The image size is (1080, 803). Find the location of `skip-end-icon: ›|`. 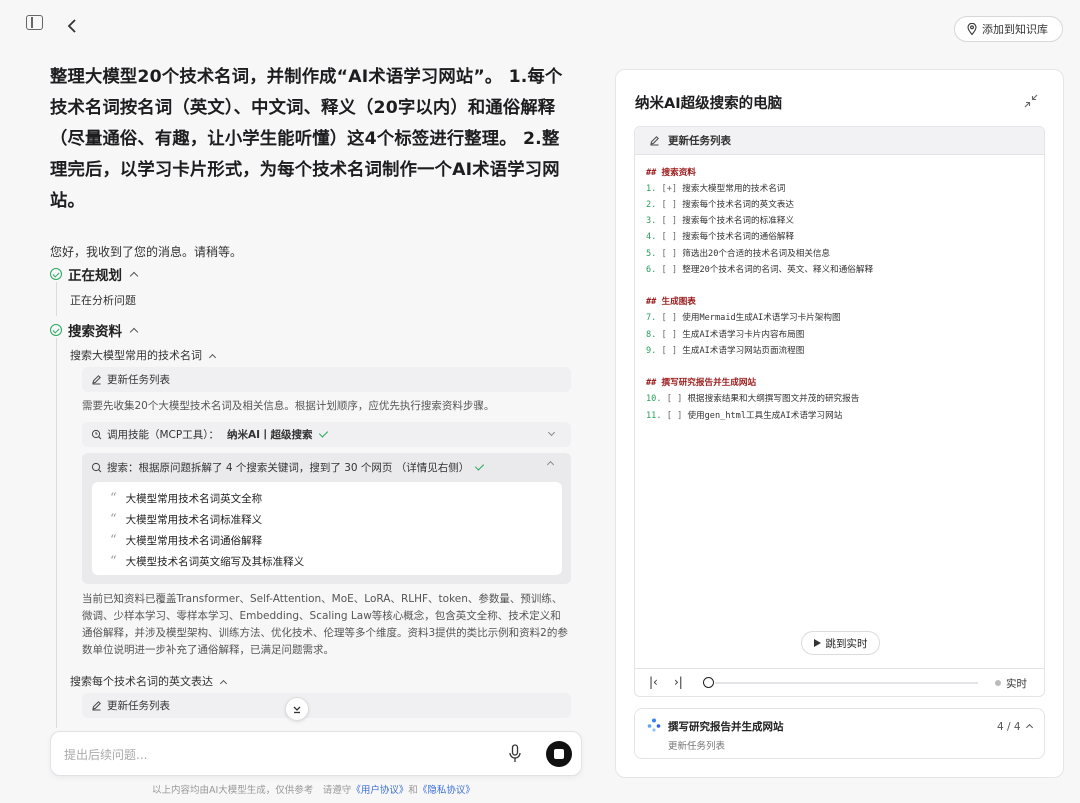

skip-end-icon: ›| is located at coordinates (678, 682).